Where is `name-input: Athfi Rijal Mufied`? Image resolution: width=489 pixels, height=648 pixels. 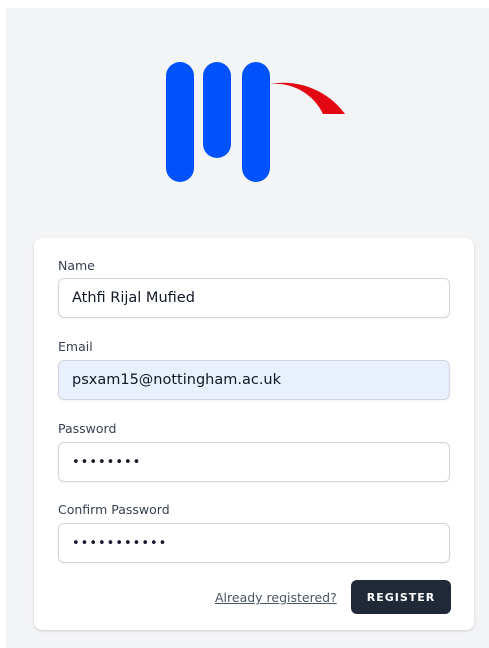
name-input: Athfi Rijal Mufied is located at coordinates (254, 298).